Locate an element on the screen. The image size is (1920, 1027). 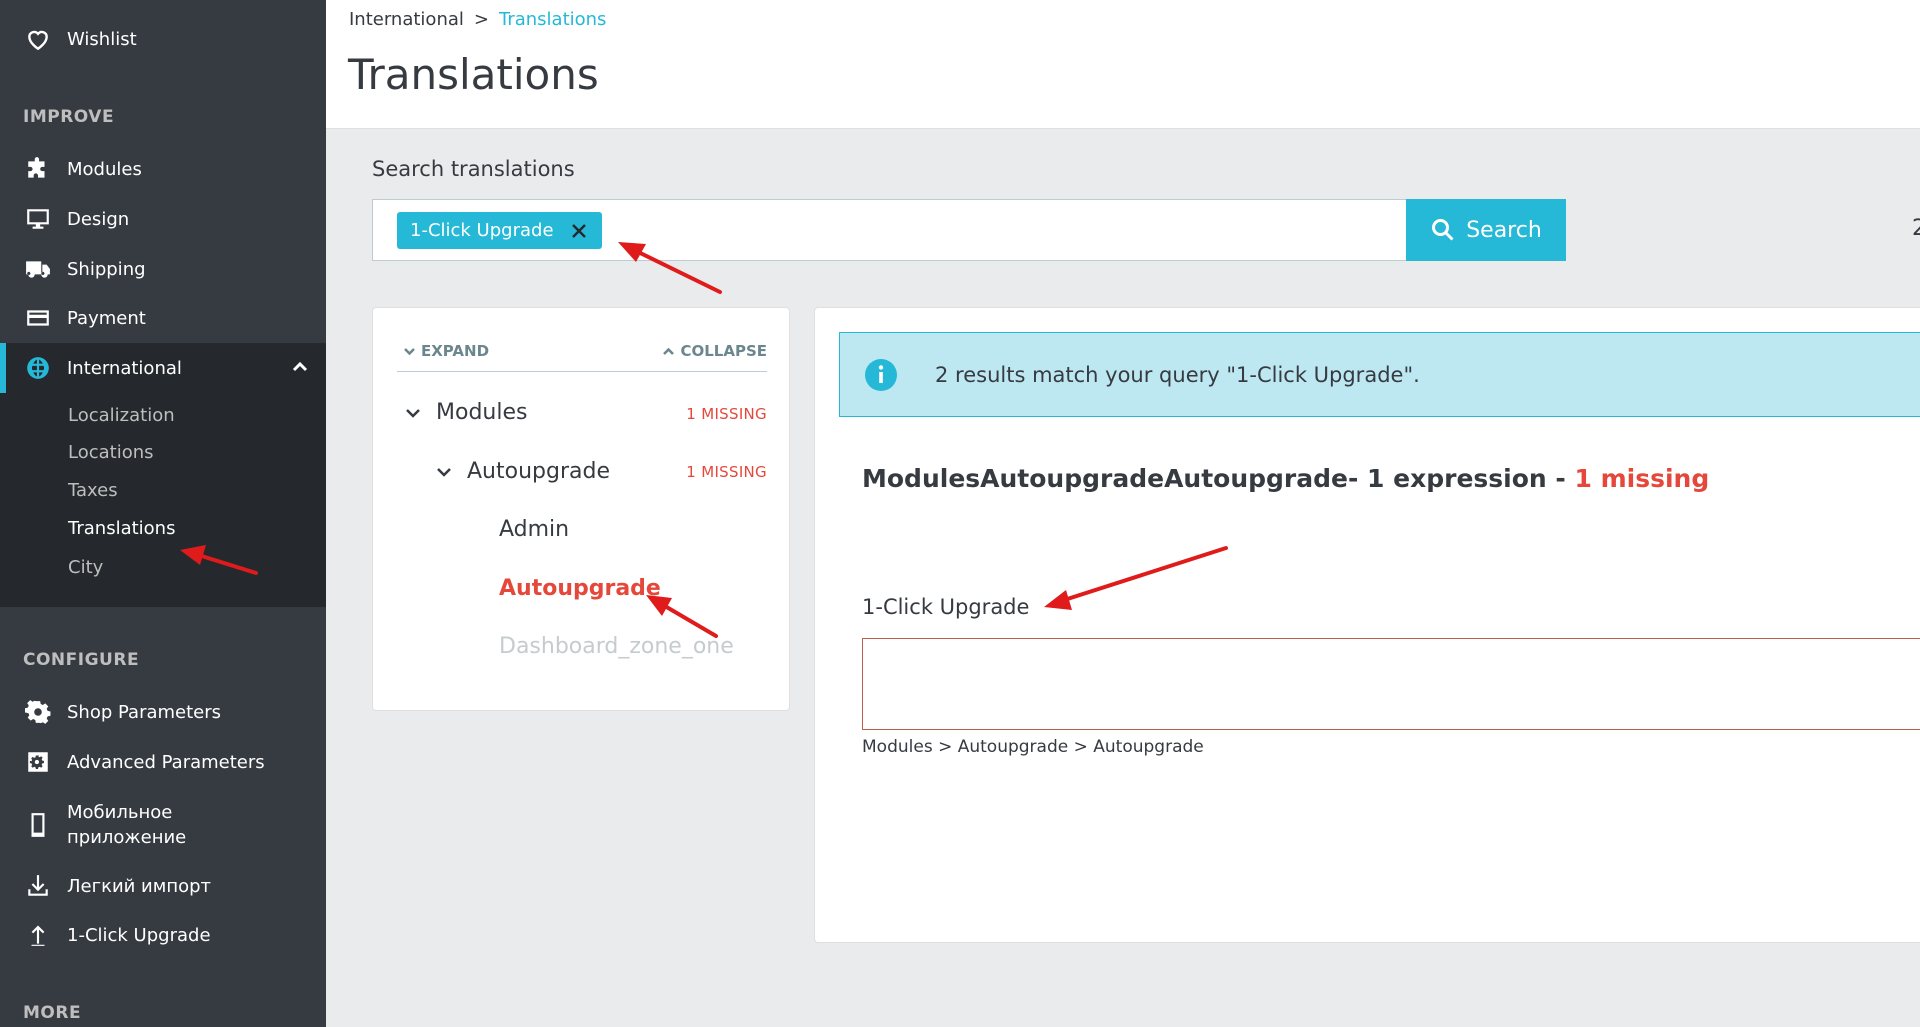
sidebar-item-label: Мобильное приложение is located at coordinates (126, 825).